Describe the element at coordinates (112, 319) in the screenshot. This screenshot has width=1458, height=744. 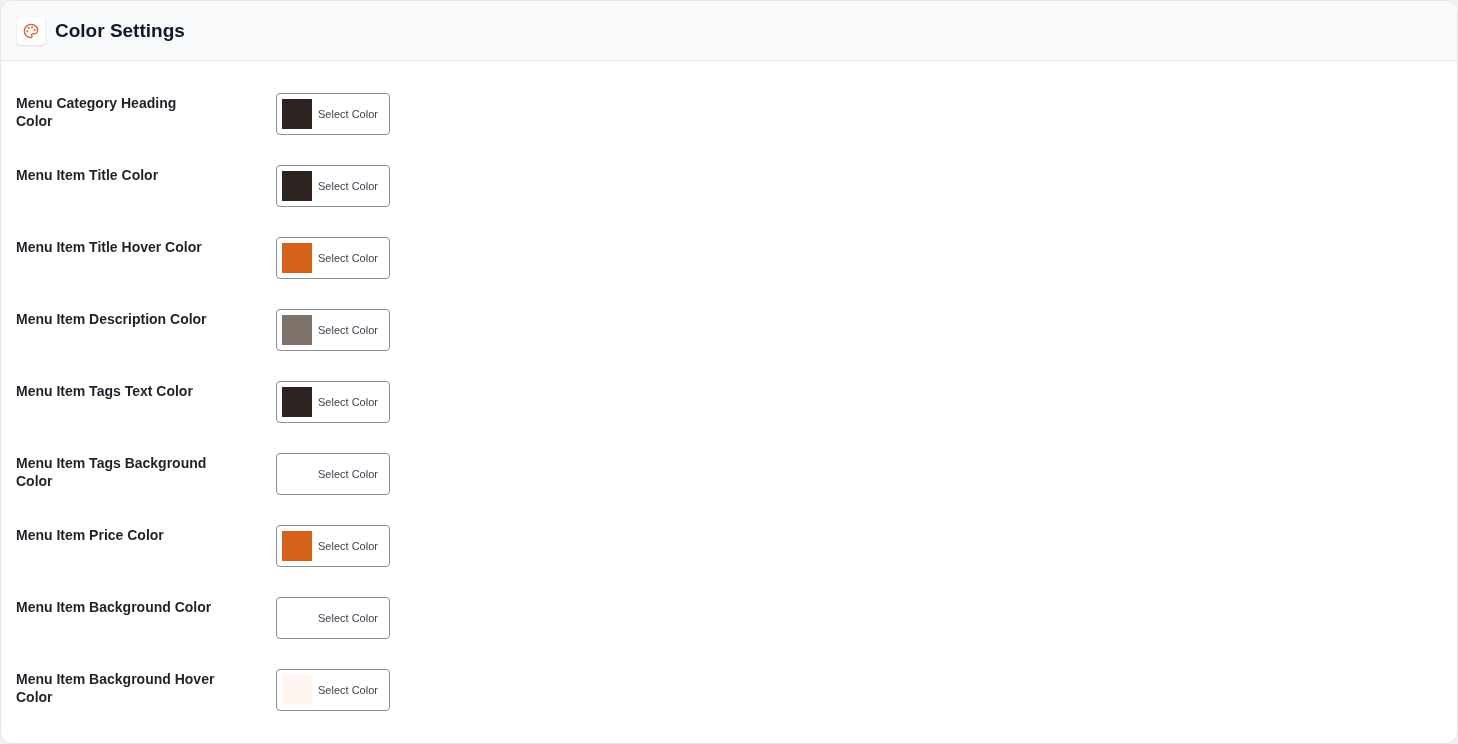
I see `setting-label: Menu Item Description Color` at that location.